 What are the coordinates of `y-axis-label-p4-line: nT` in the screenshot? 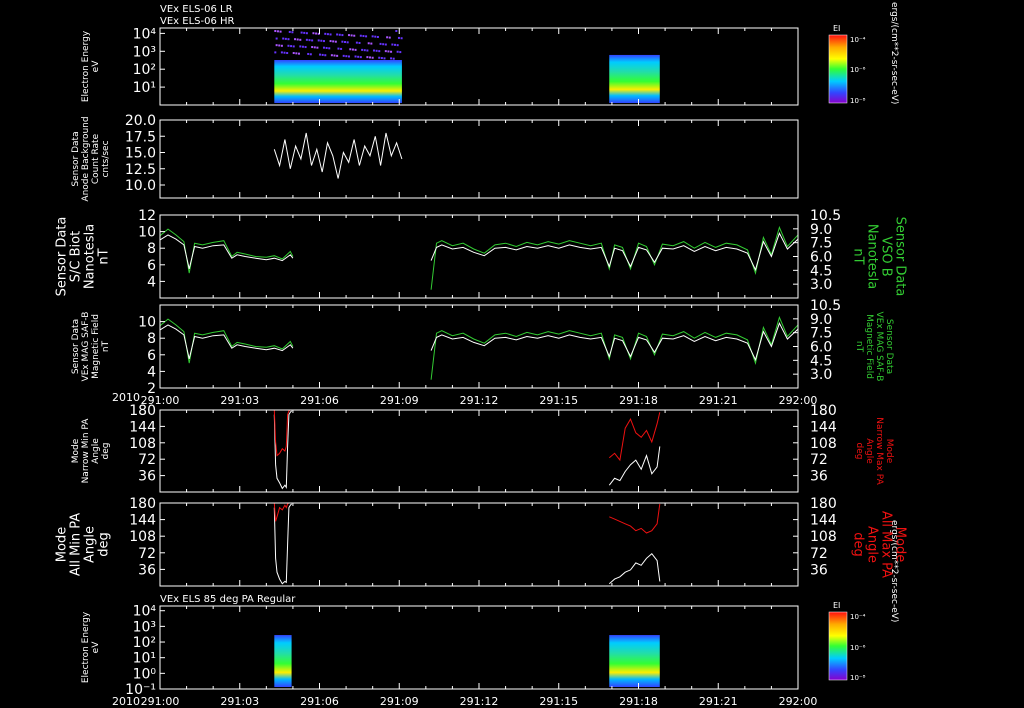 It's located at (106, 346).